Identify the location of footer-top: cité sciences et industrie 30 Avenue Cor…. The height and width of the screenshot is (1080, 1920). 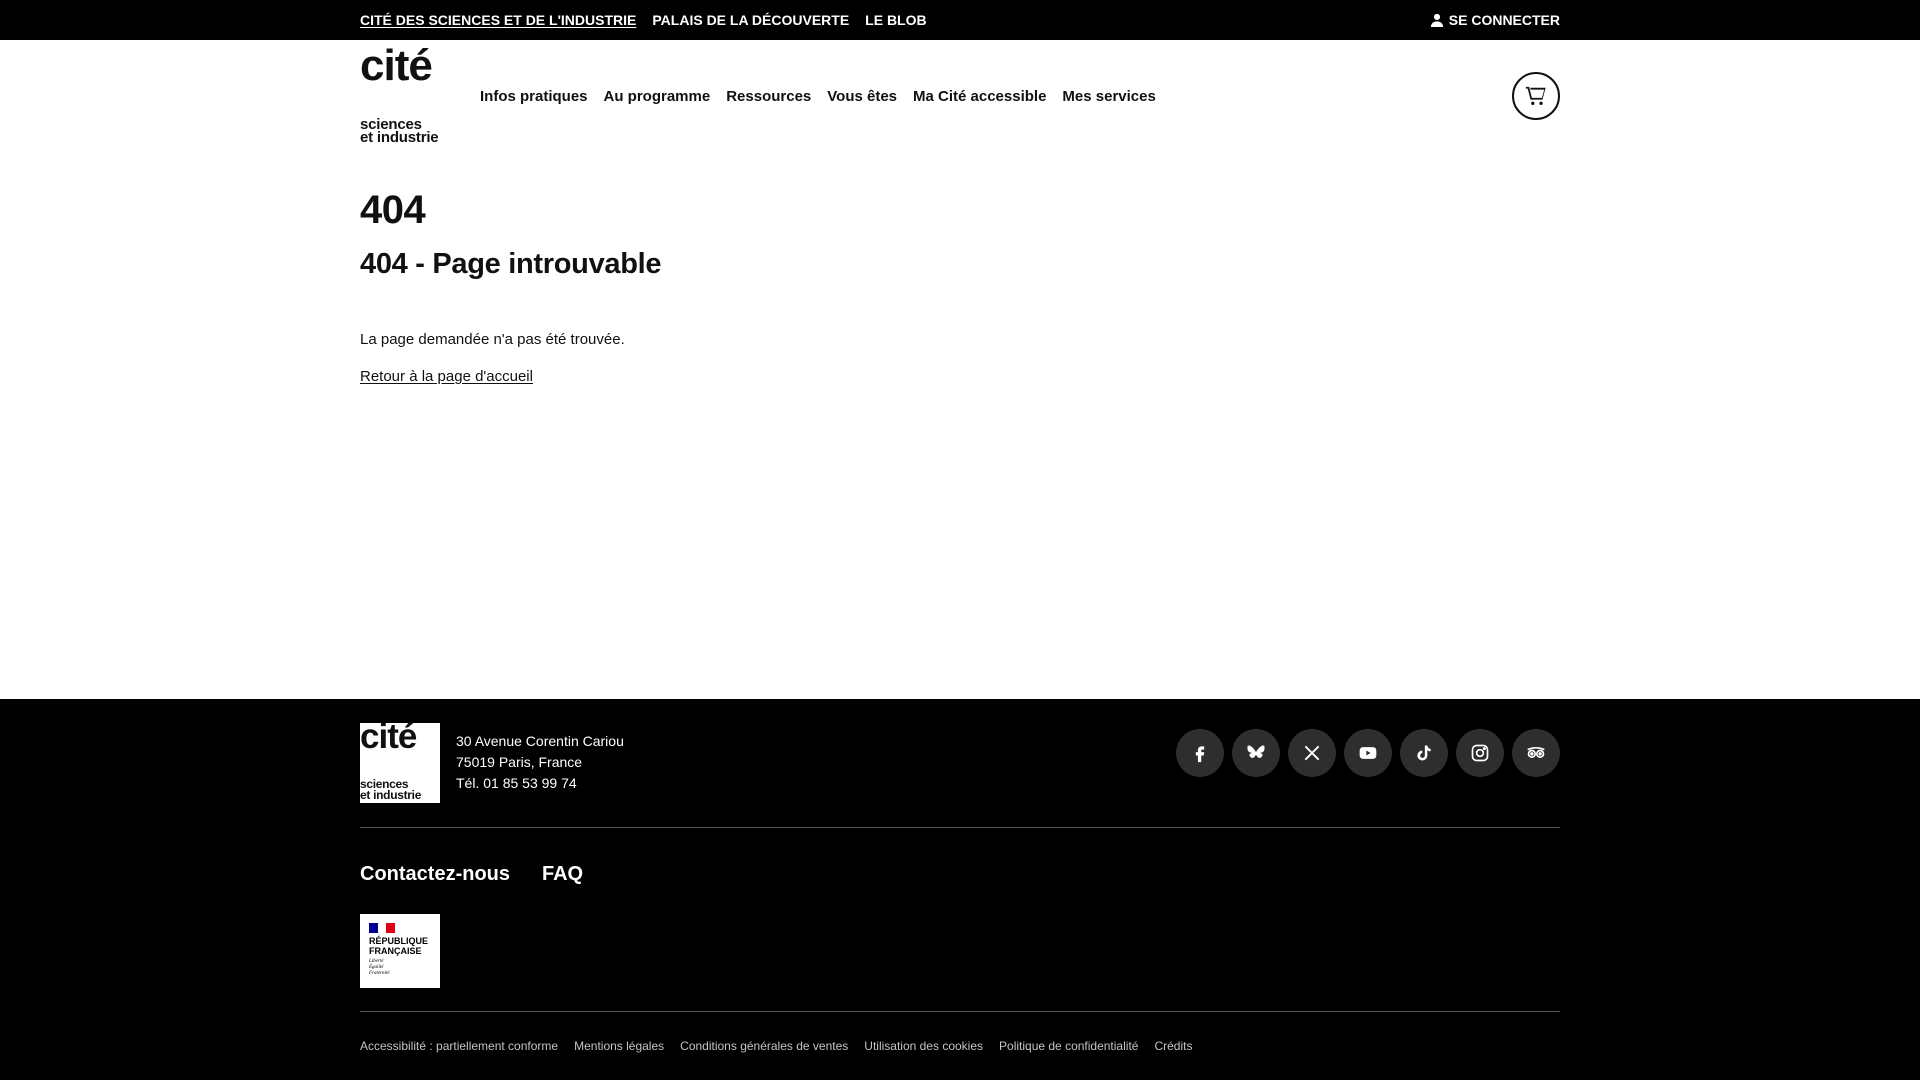
(960, 763).